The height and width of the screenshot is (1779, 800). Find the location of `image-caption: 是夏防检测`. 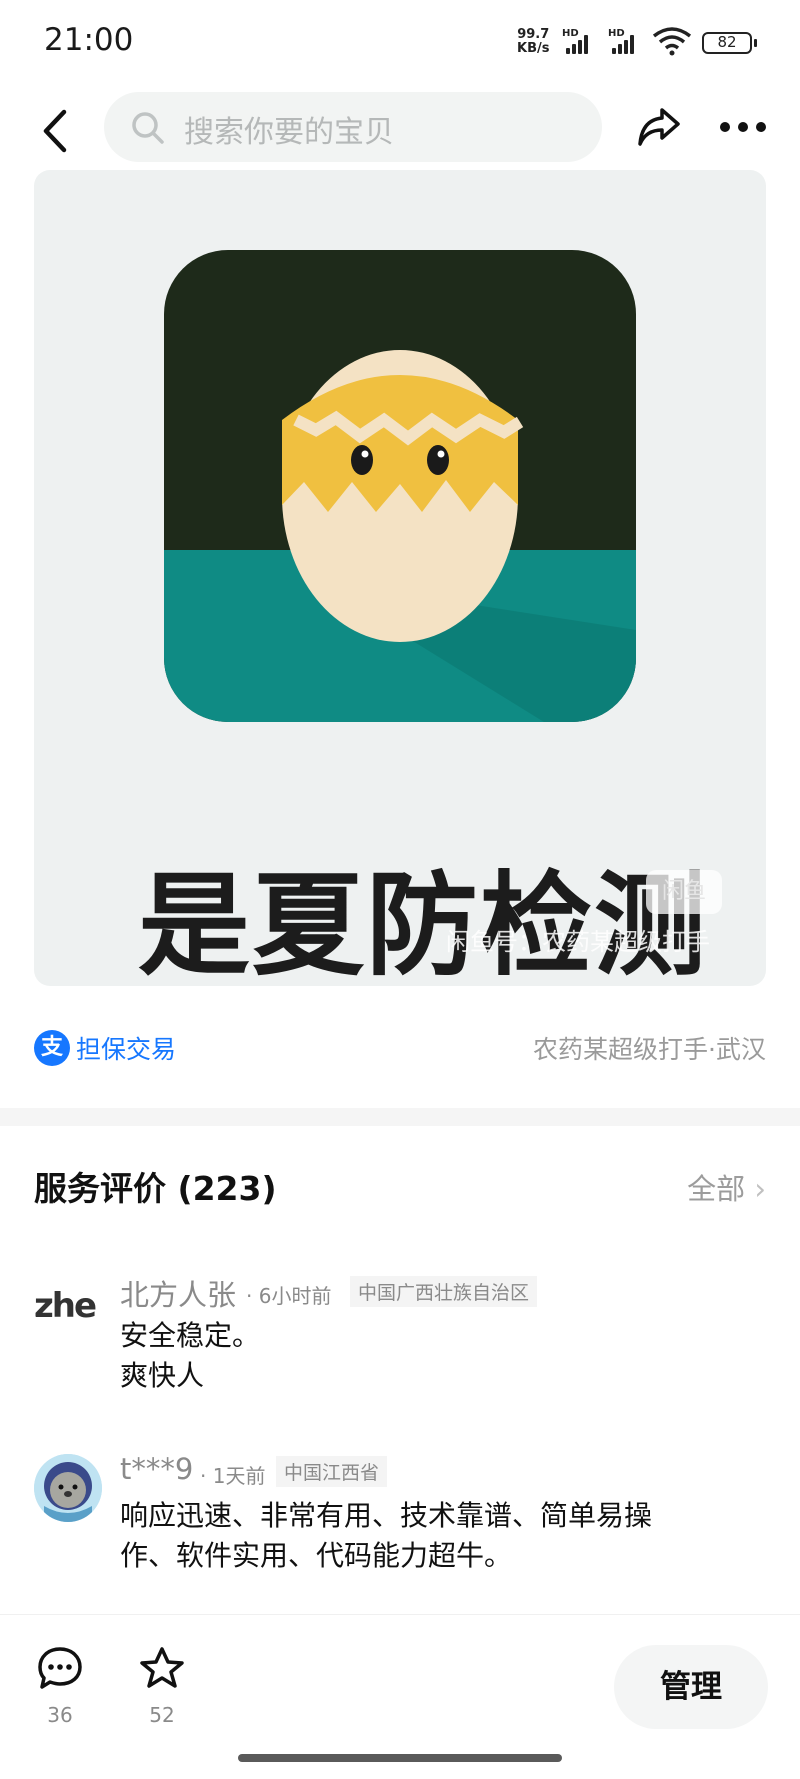

image-caption: 是夏防检测 is located at coordinates (423, 923).